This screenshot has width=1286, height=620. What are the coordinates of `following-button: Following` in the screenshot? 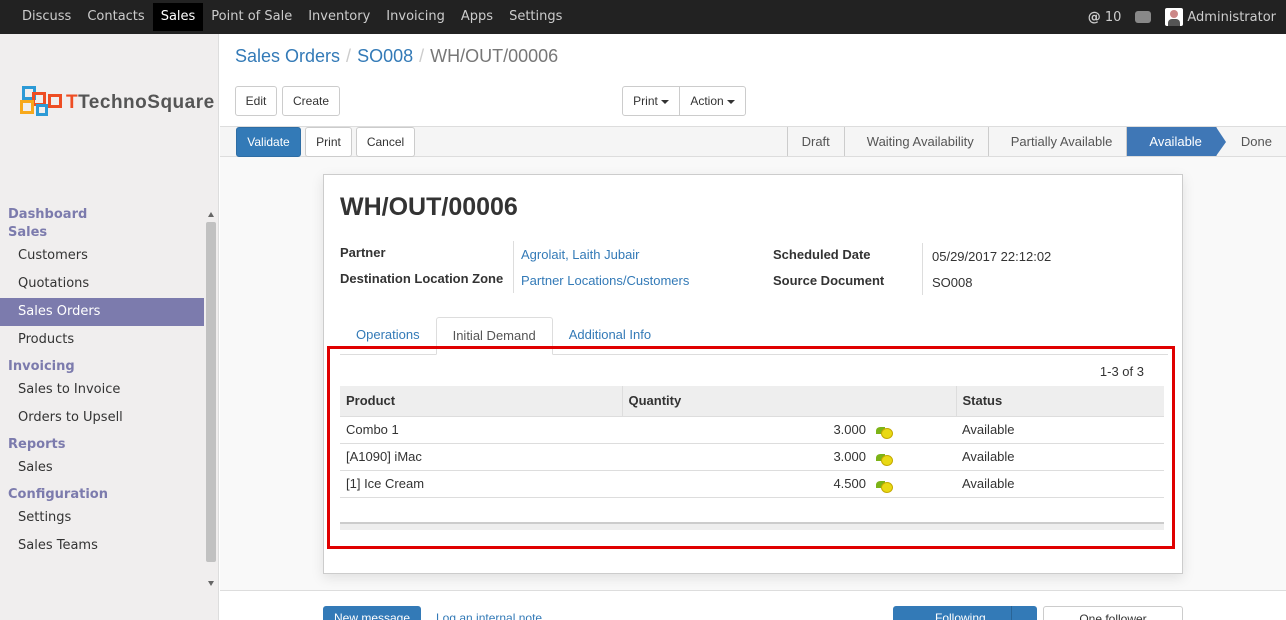 It's located at (965, 613).